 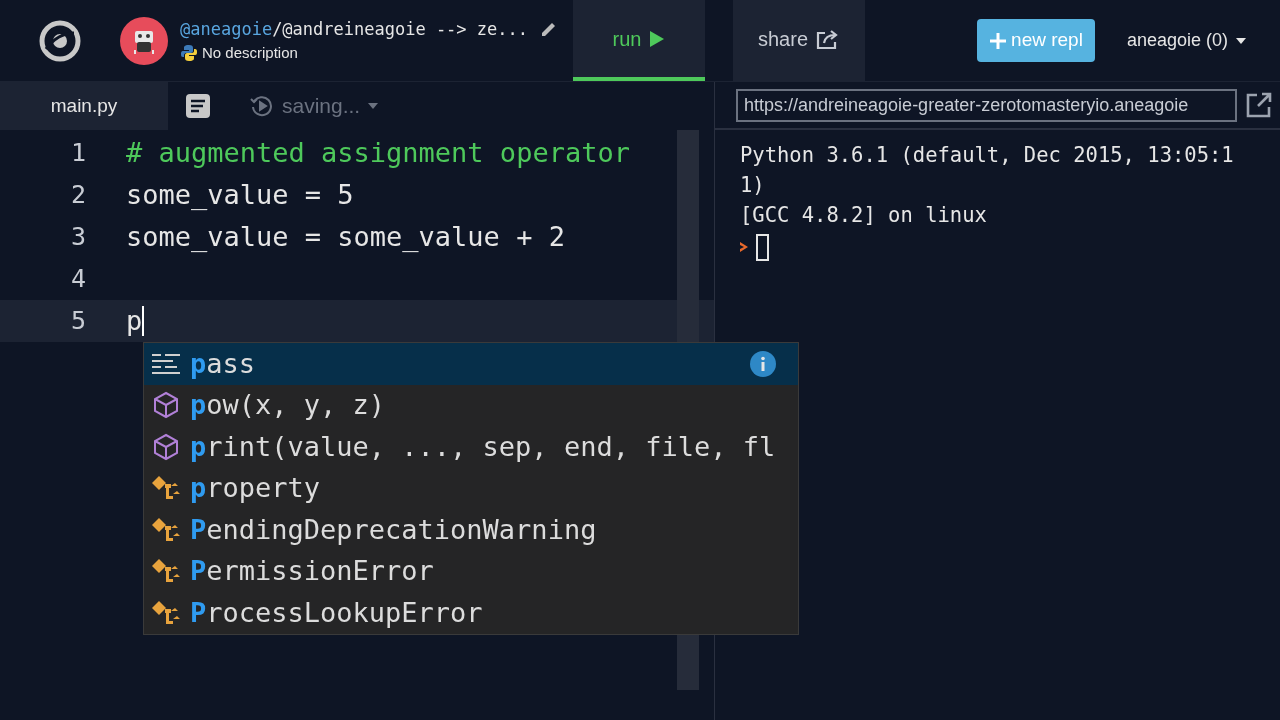 What do you see at coordinates (471, 447) in the screenshot?
I see `completion-item: p rint(value, ..., sep, end, file, fl` at bounding box center [471, 447].